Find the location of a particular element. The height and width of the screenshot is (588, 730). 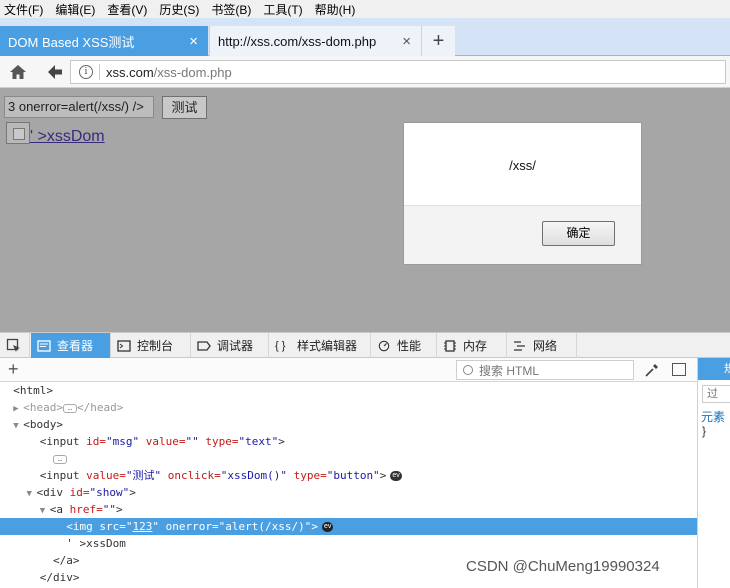

inspector-icon is located at coordinates (44, 345).